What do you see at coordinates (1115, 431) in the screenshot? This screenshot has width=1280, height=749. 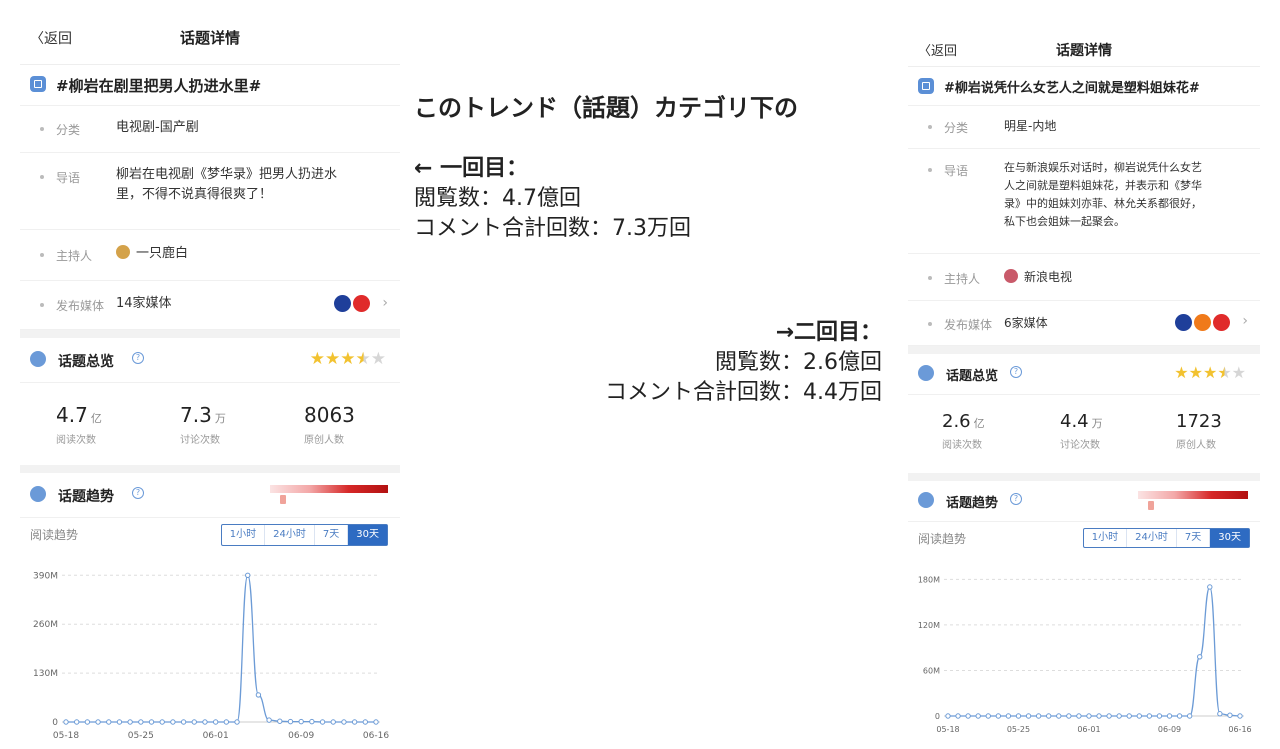 I see `stat-discussions: 4.4 万 讨论次数` at bounding box center [1115, 431].